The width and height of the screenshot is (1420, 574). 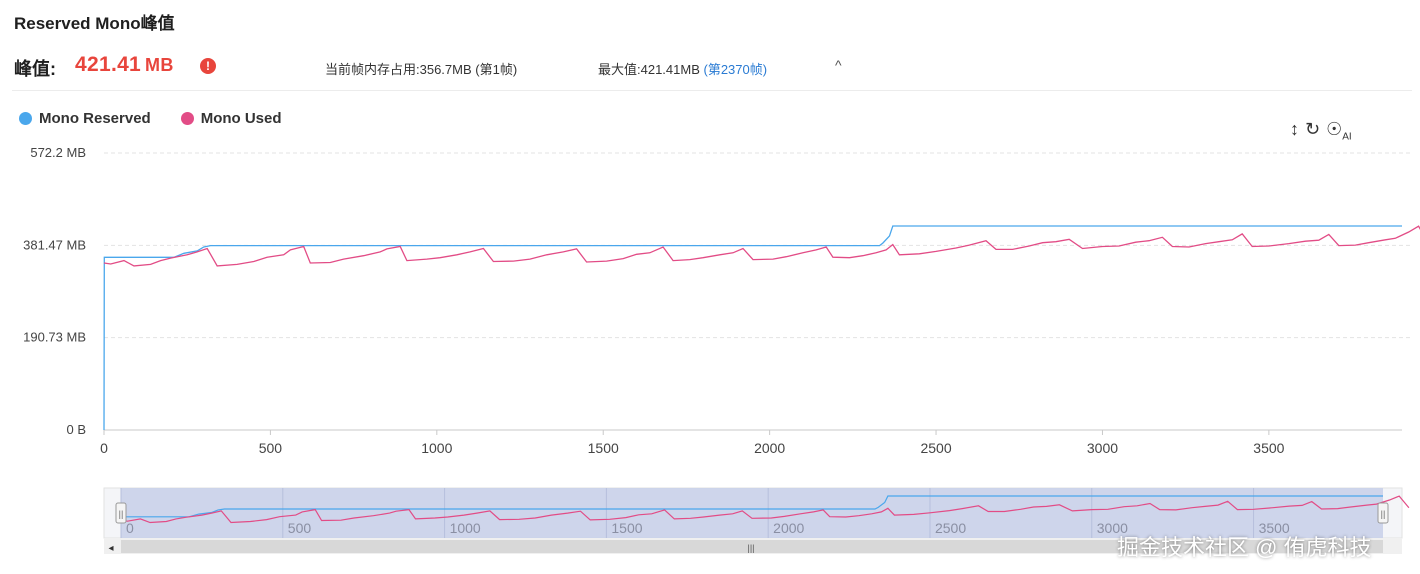 What do you see at coordinates (1334, 129) in the screenshot?
I see `ai-icon-glyph: ☉` at bounding box center [1334, 129].